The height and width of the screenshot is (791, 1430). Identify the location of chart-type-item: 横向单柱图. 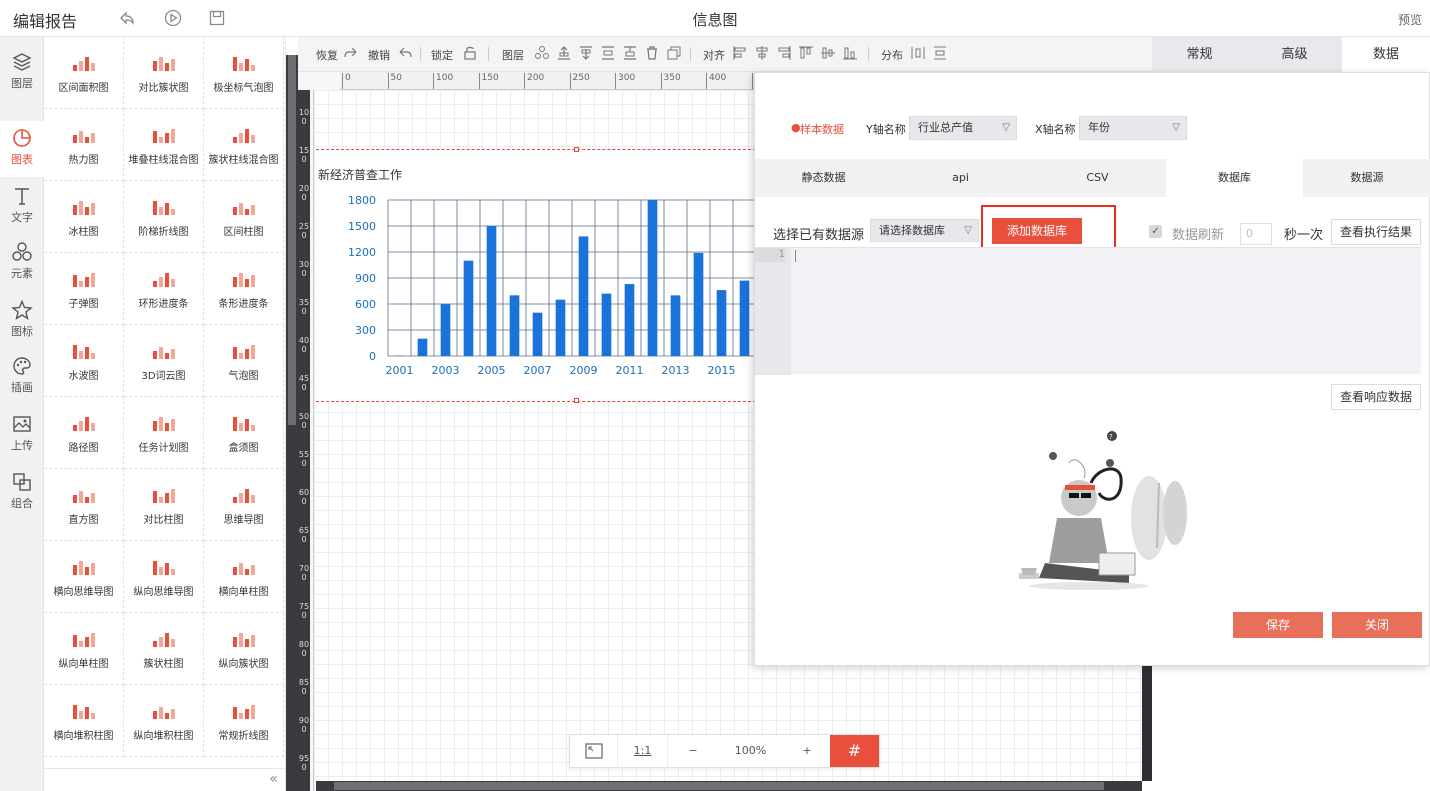
(244, 577).